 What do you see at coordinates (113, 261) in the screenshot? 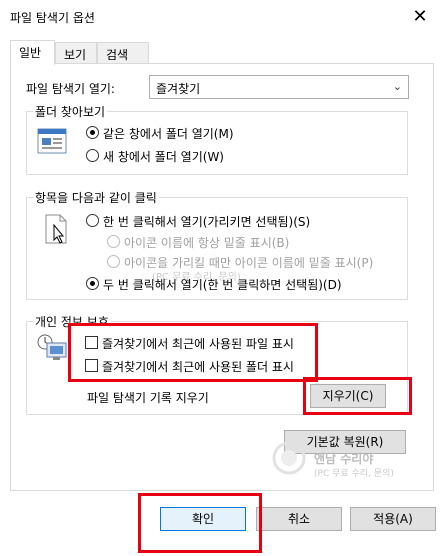
I see `underline-hover-radio` at bounding box center [113, 261].